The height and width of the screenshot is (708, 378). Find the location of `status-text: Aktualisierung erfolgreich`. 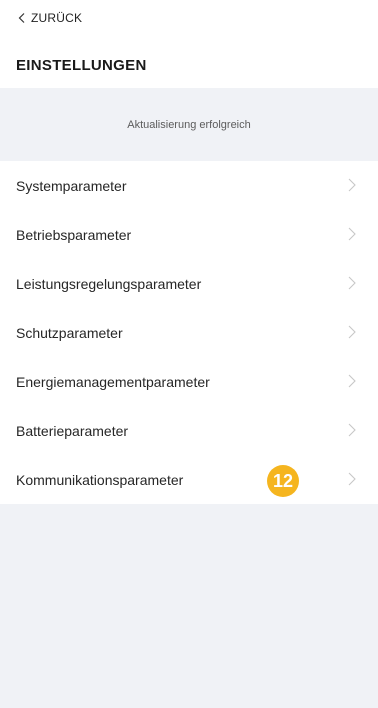

status-text: Aktualisierung erfolgreich is located at coordinates (189, 124).